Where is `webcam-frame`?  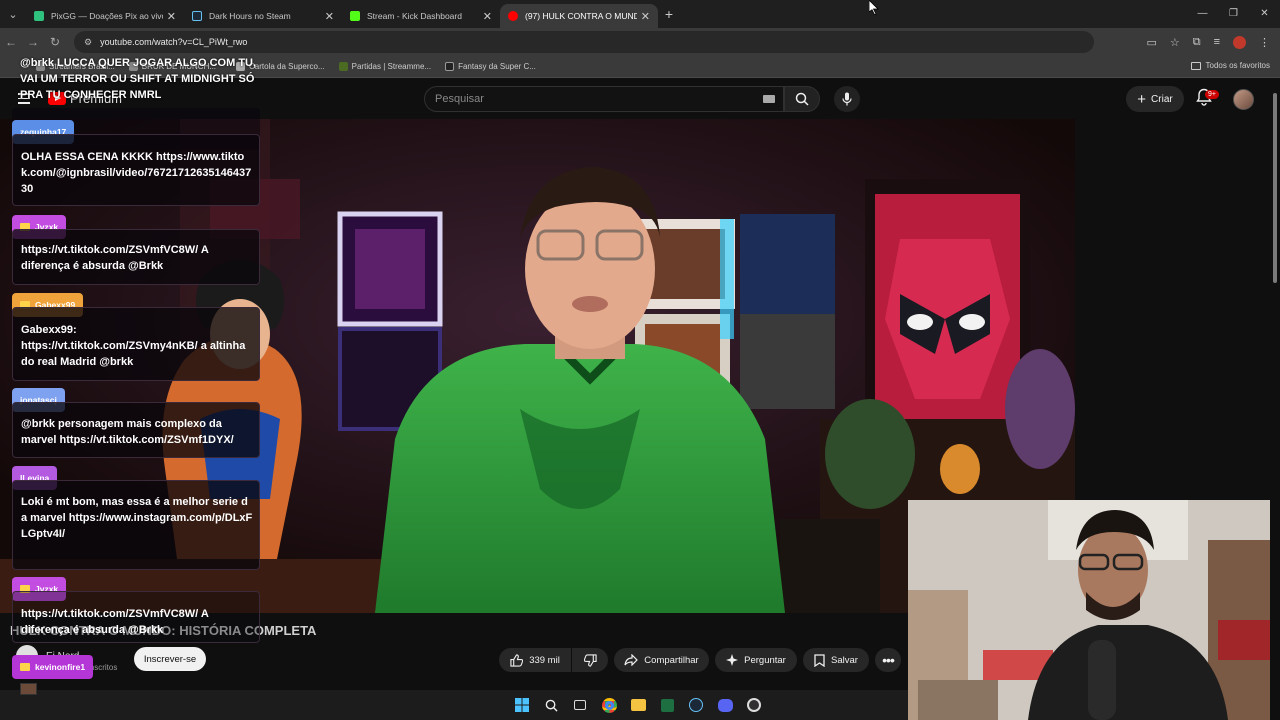
webcam-frame is located at coordinates (1089, 610).